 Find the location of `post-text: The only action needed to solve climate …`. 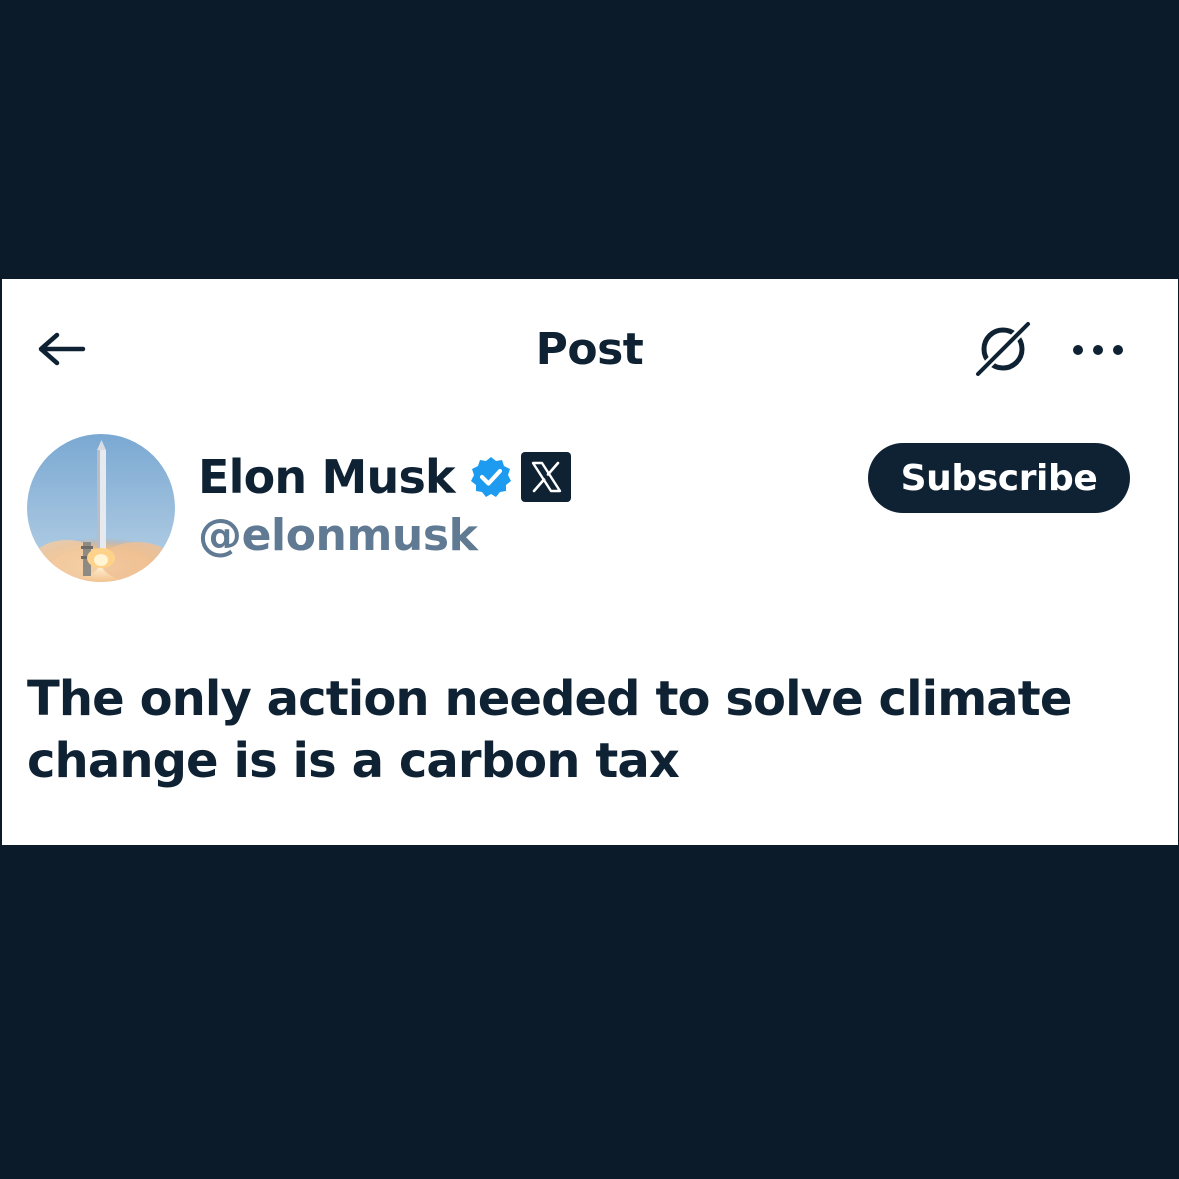

post-text: The only action needed to solve climate … is located at coordinates (549, 730).